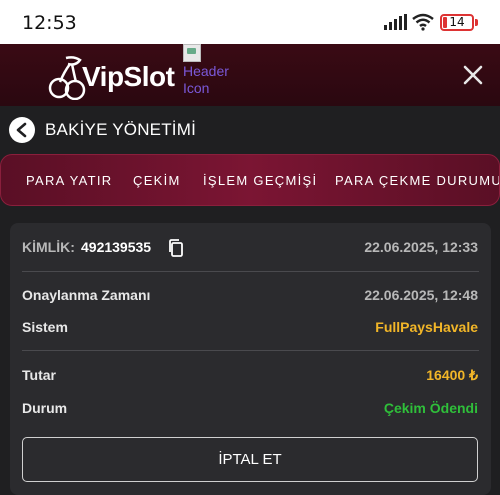  What do you see at coordinates (423, 22) in the screenshot?
I see `wifi-icon` at bounding box center [423, 22].